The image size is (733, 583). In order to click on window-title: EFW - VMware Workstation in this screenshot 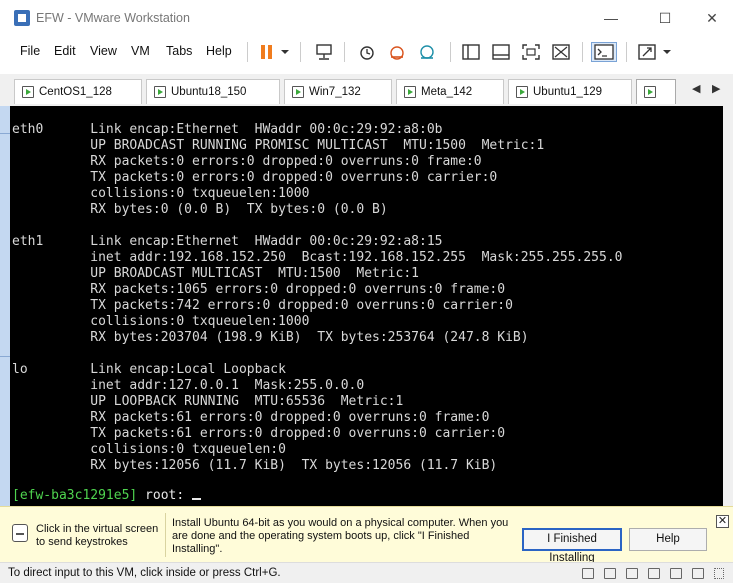, I will do `click(113, 18)`.